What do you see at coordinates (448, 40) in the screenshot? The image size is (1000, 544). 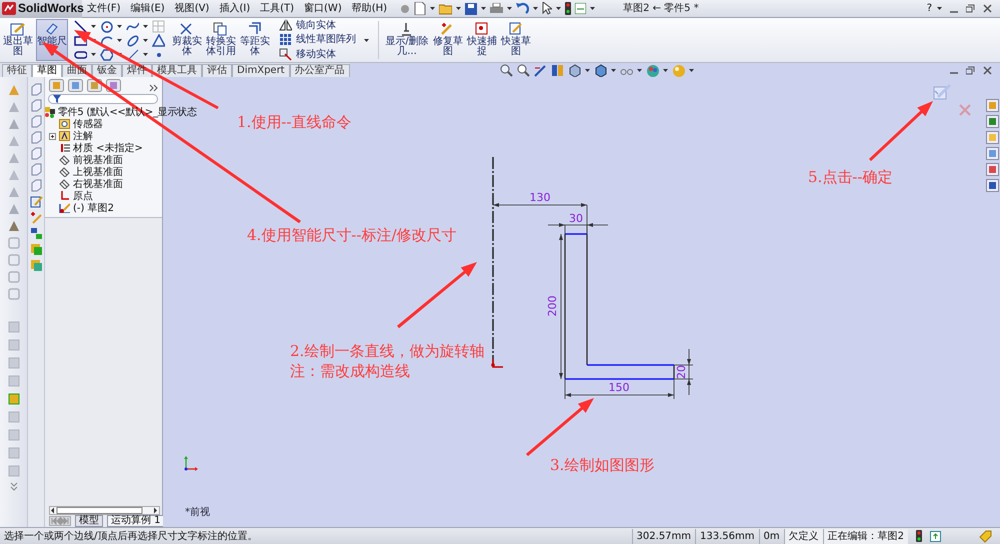 I see `ribbon-button: 修复草图` at bounding box center [448, 40].